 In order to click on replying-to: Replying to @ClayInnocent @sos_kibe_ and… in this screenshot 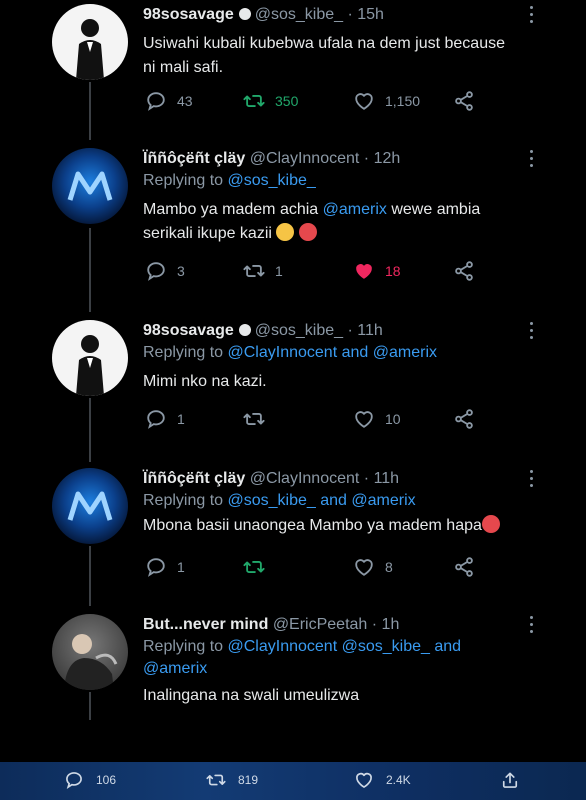, I will do `click(349, 658)`.